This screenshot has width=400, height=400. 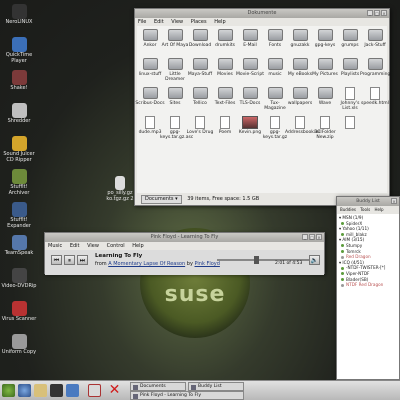 What do you see at coordinates (114, 390) in the screenshot?
I see `kill-window-icon: ✕` at bounding box center [114, 390].